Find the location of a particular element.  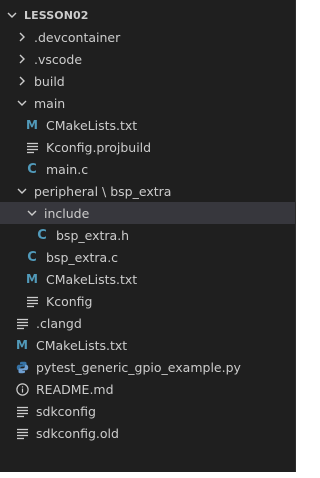

tree-item-label: include is located at coordinates (67, 213).